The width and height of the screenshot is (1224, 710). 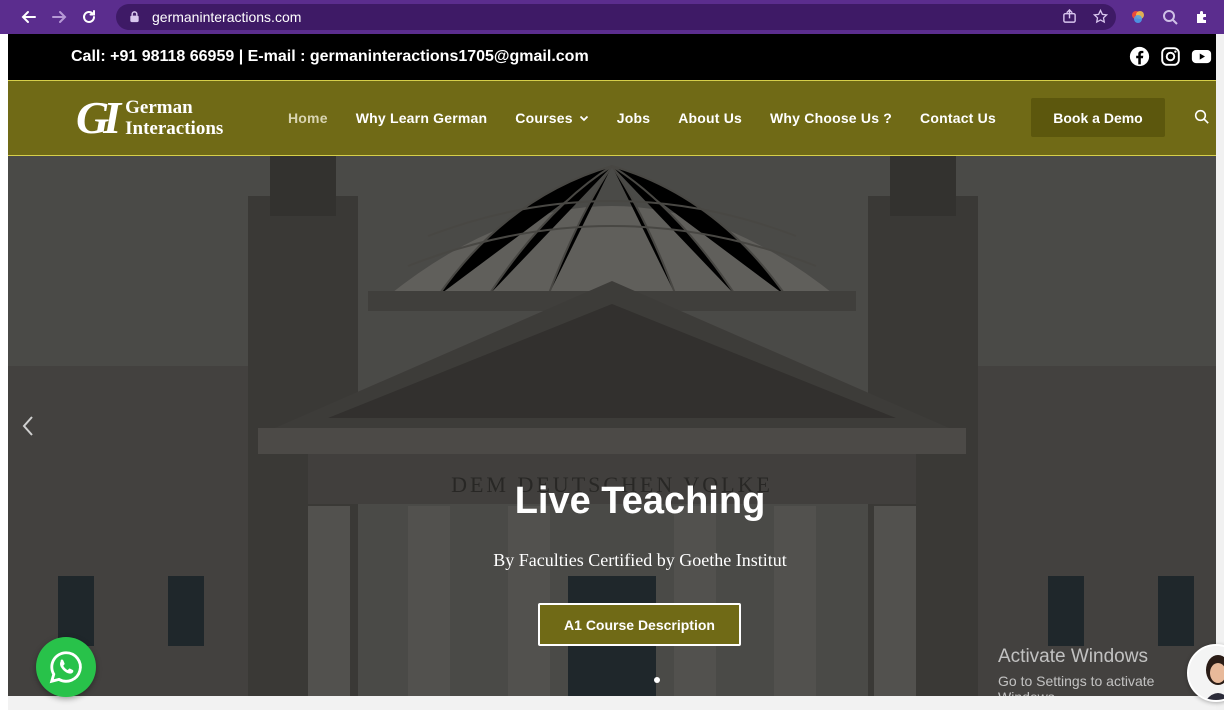 What do you see at coordinates (1202, 117) in the screenshot?
I see `search-icon` at bounding box center [1202, 117].